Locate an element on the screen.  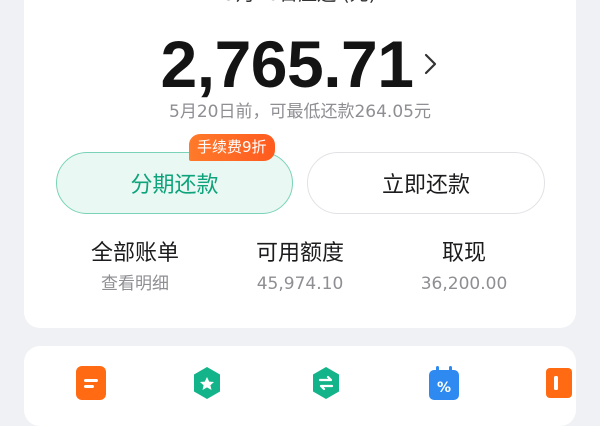
chevron-right-icon is located at coordinates (431, 64).